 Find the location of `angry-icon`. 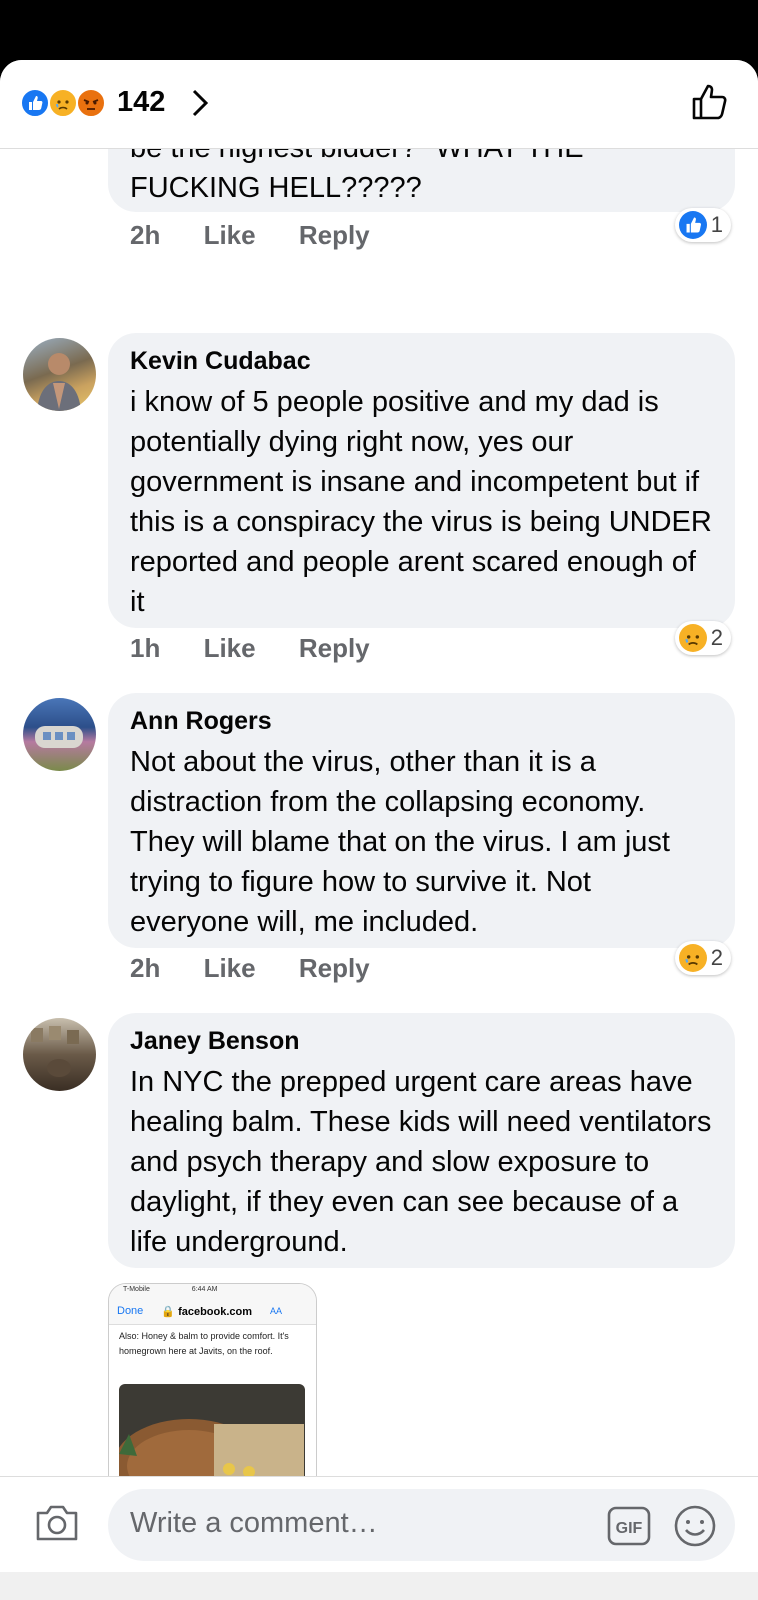

angry-icon is located at coordinates (91, 103).